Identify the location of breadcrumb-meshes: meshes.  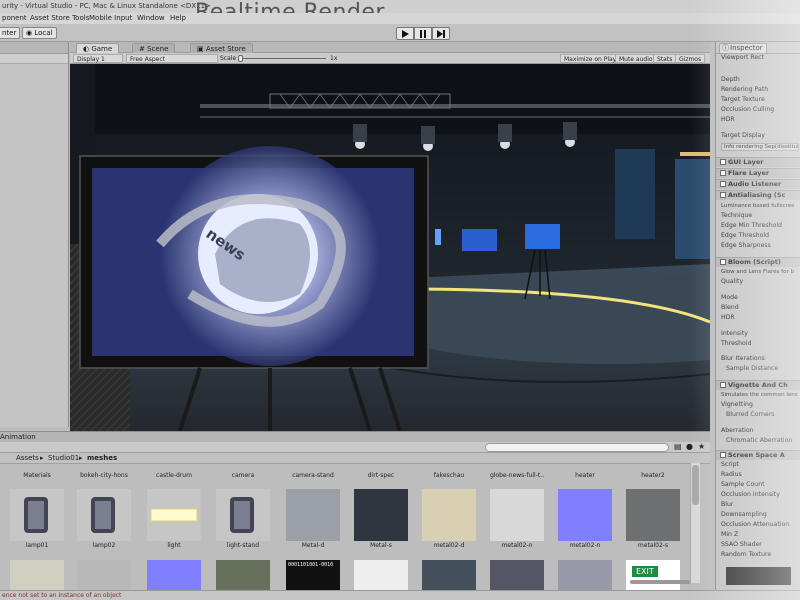
(102, 458).